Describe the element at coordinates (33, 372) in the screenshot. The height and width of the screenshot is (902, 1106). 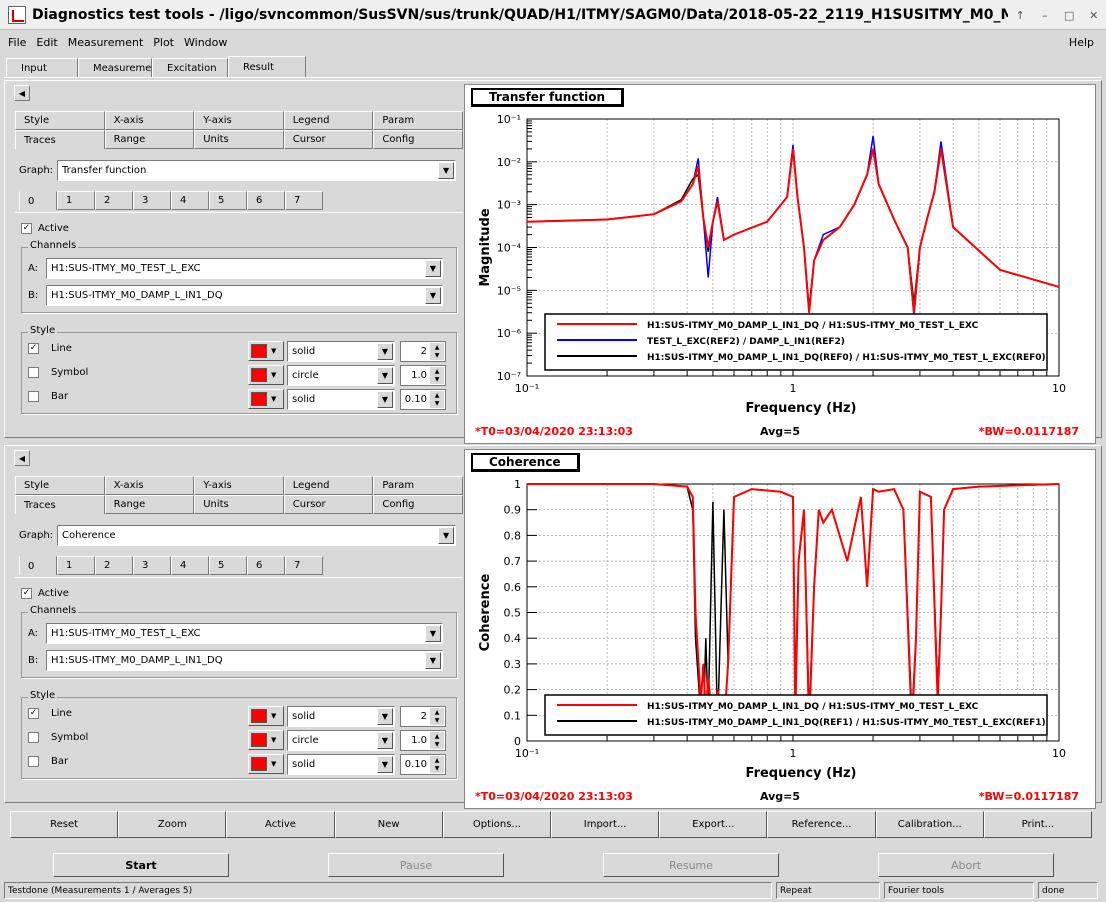
I see `symbol-checkbox` at that location.